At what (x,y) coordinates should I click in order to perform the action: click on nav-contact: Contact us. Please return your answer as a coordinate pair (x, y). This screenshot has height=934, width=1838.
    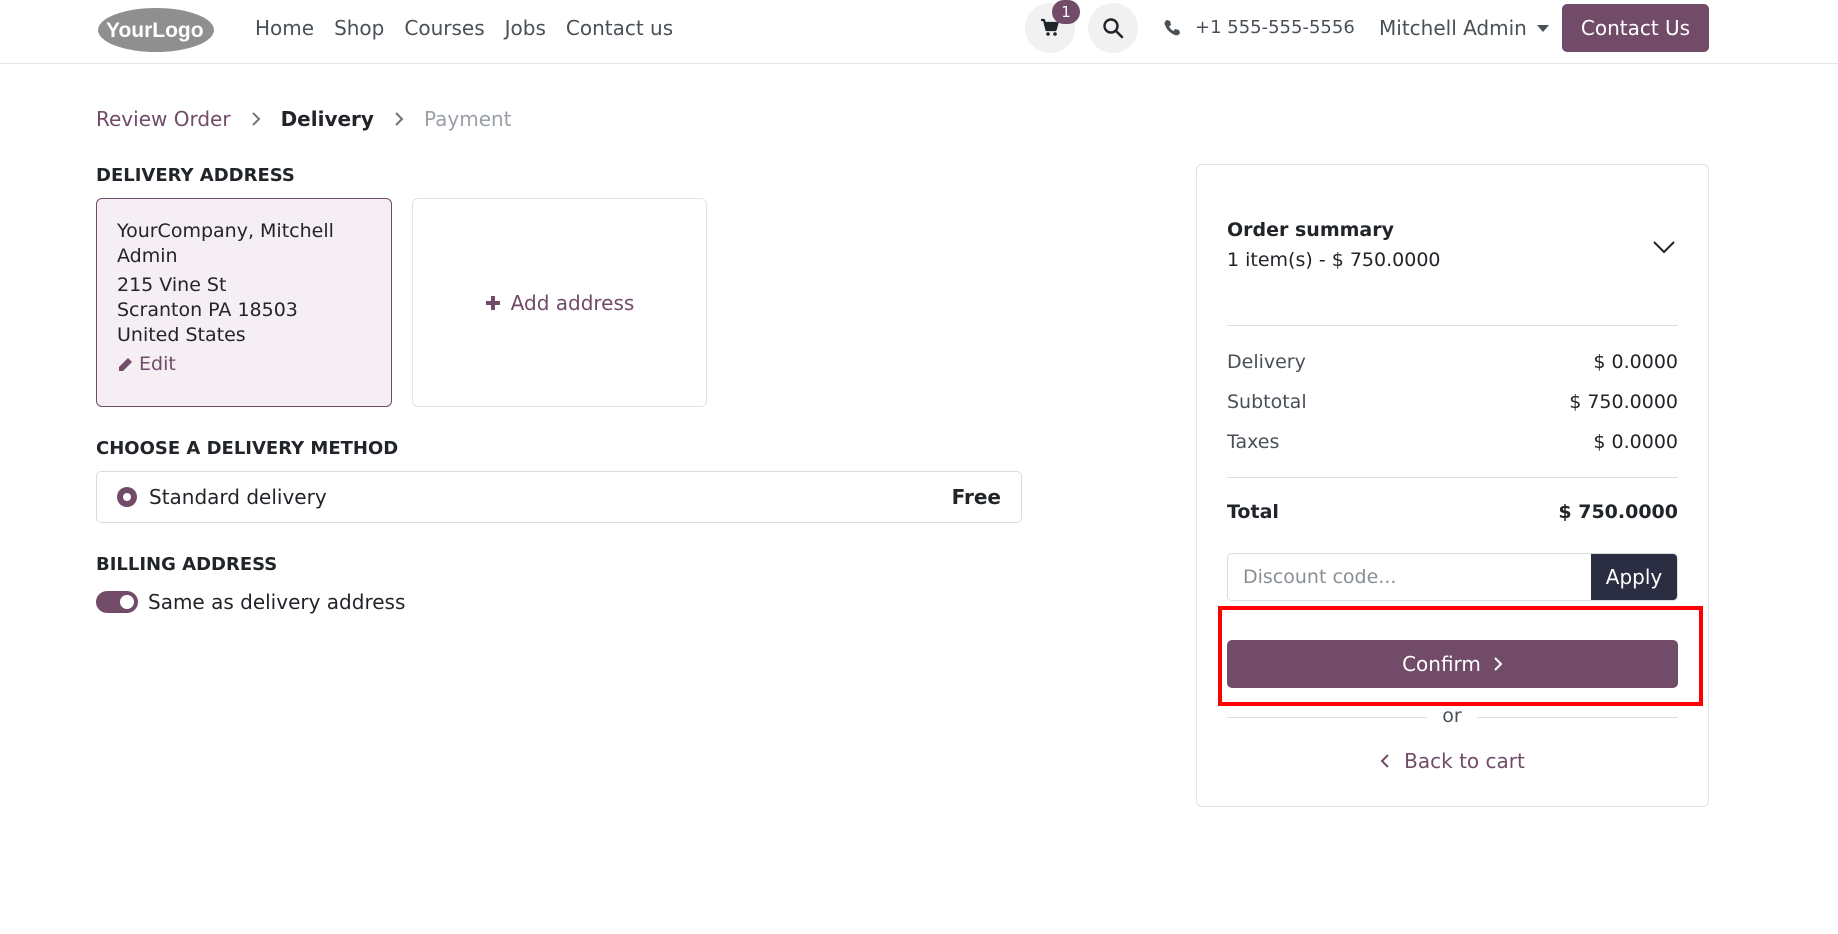
    Looking at the image, I should click on (619, 28).